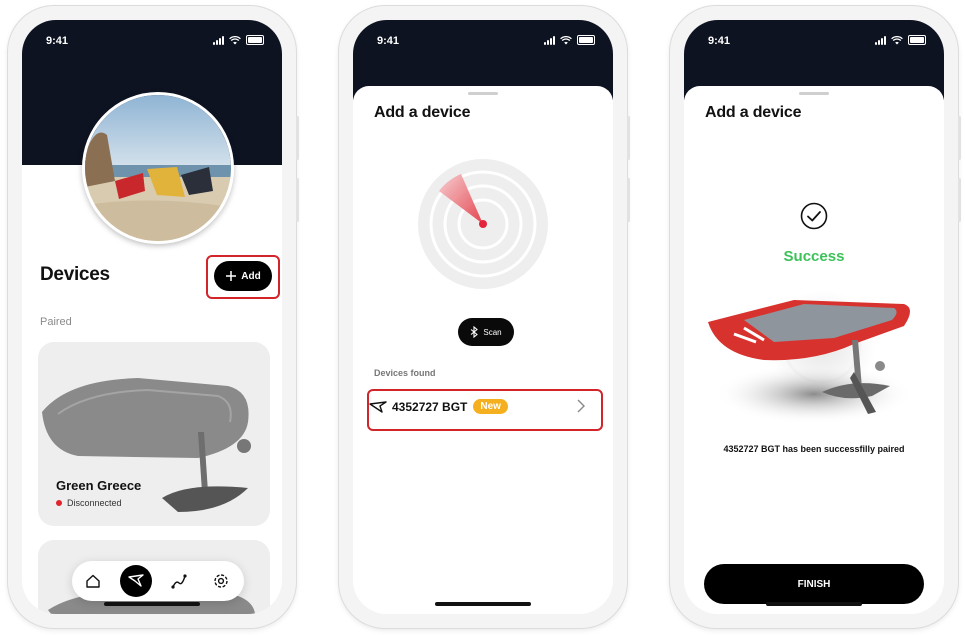 The image size is (965, 635). Describe the element at coordinates (94, 503) in the screenshot. I see `device-status-text: Disconnected` at that location.